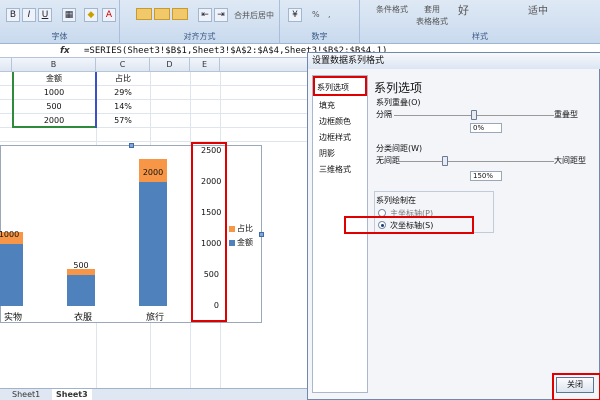 The width and height of the screenshot is (600, 400). Describe the element at coordinates (81, 265) in the screenshot. I see `data-label: 500` at that location.